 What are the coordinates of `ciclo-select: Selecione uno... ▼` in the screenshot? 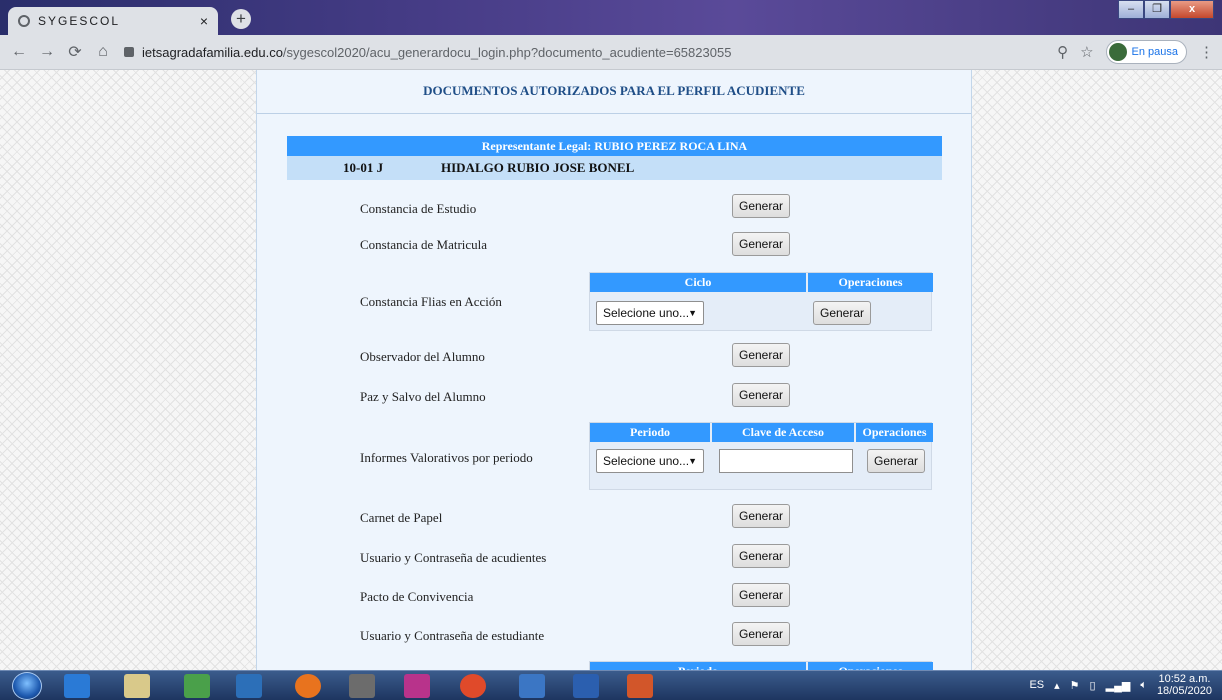 It's located at (650, 313).